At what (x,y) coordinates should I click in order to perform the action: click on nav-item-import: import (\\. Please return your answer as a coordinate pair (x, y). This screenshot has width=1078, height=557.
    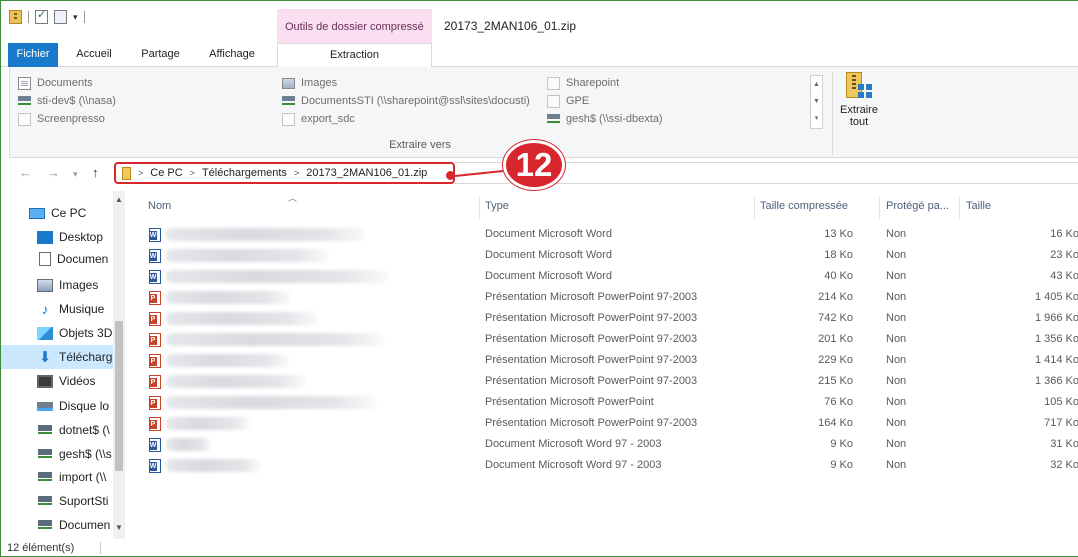
    Looking at the image, I should click on (79, 477).